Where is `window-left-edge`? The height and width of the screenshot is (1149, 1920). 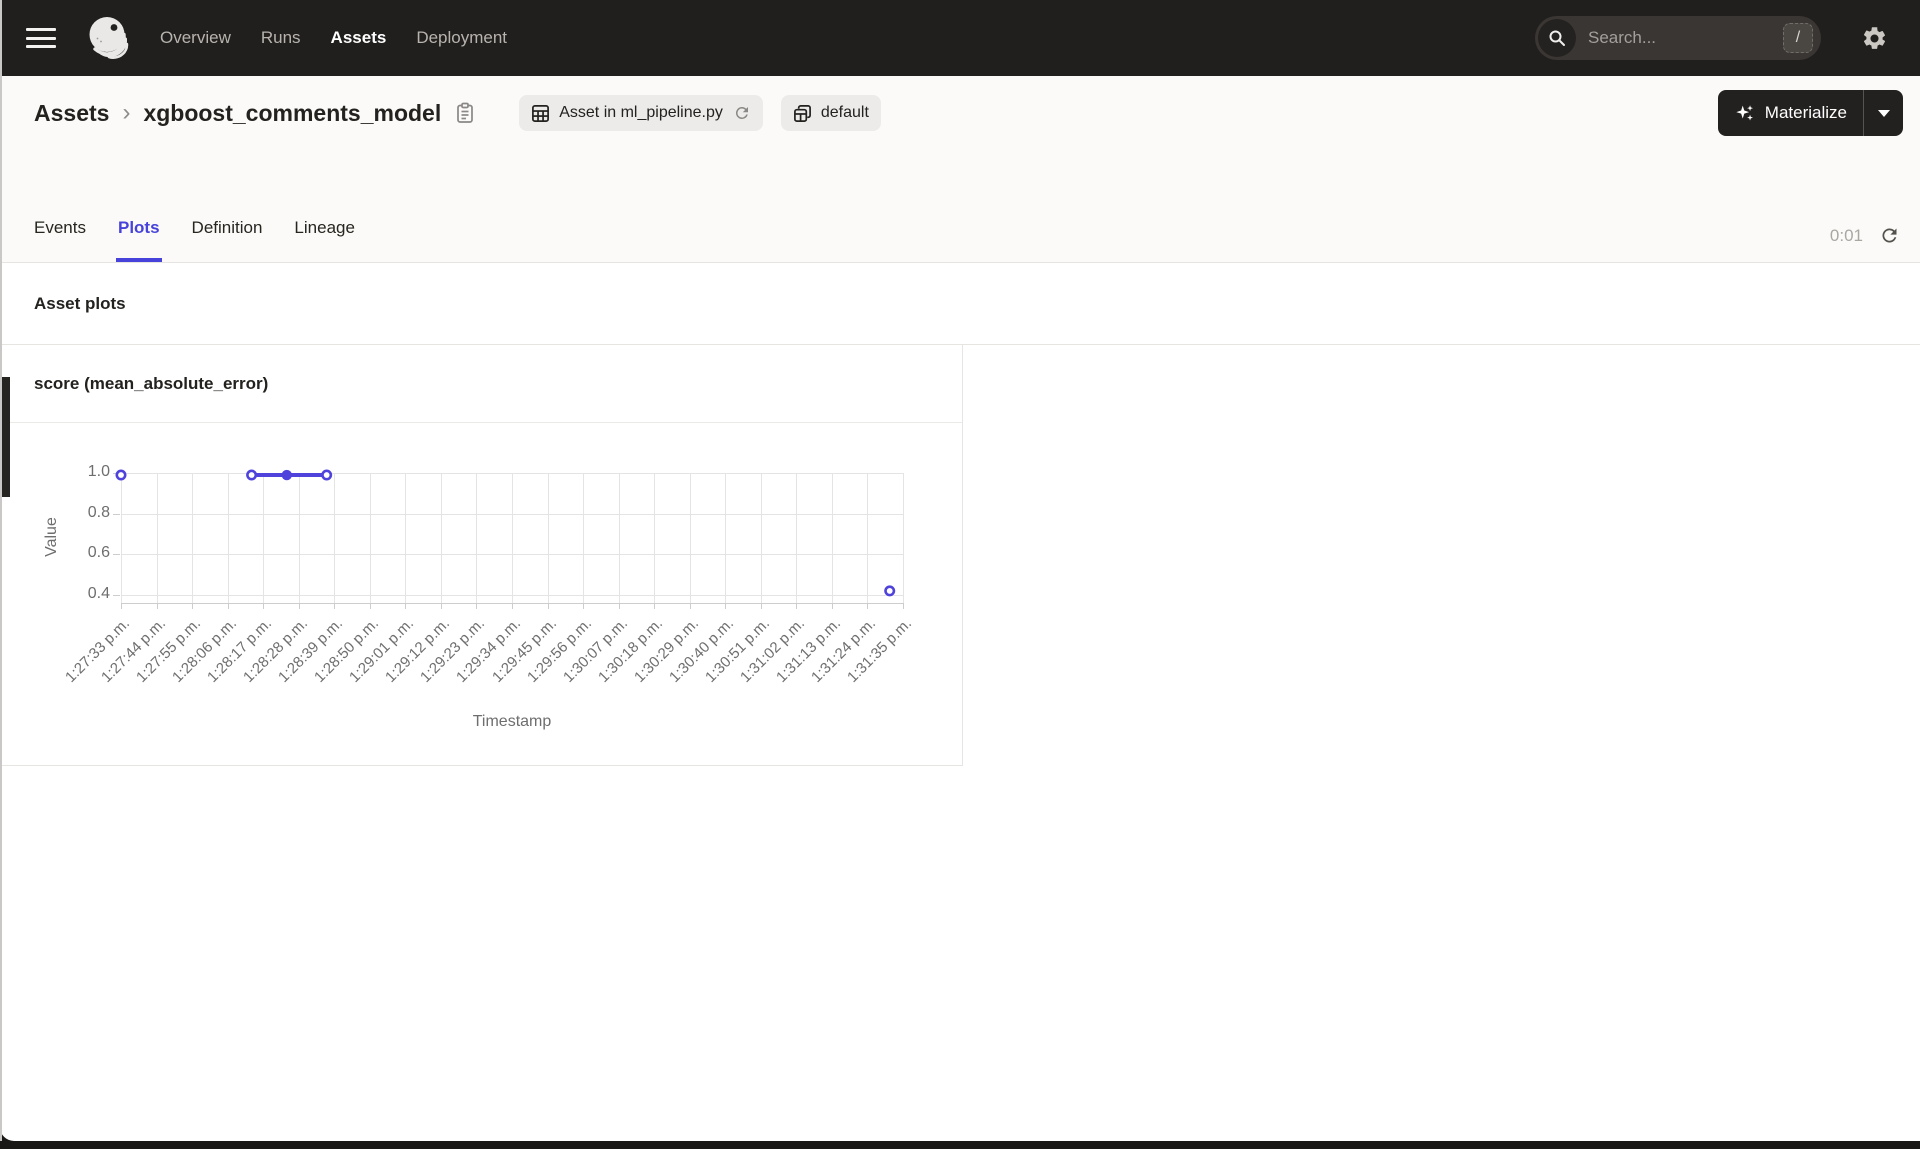 window-left-edge is located at coordinates (1, 570).